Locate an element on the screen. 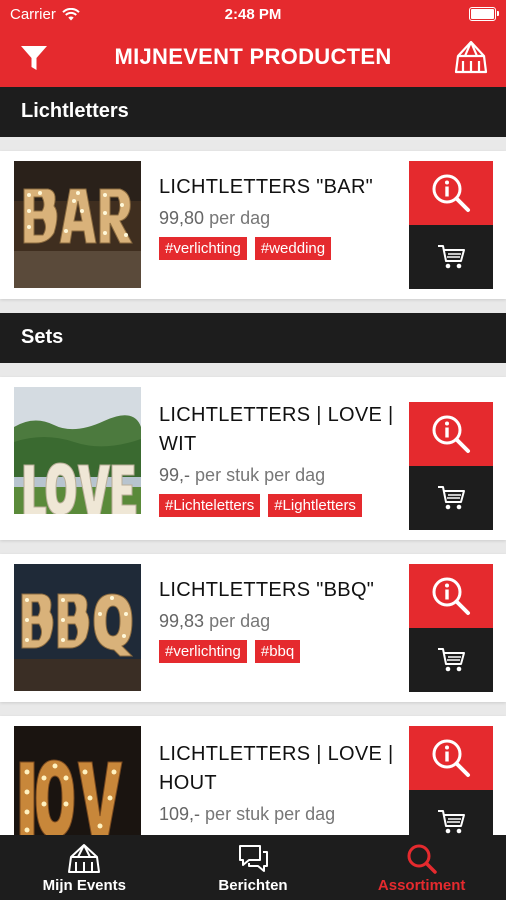  tag: #wedding is located at coordinates (293, 248).